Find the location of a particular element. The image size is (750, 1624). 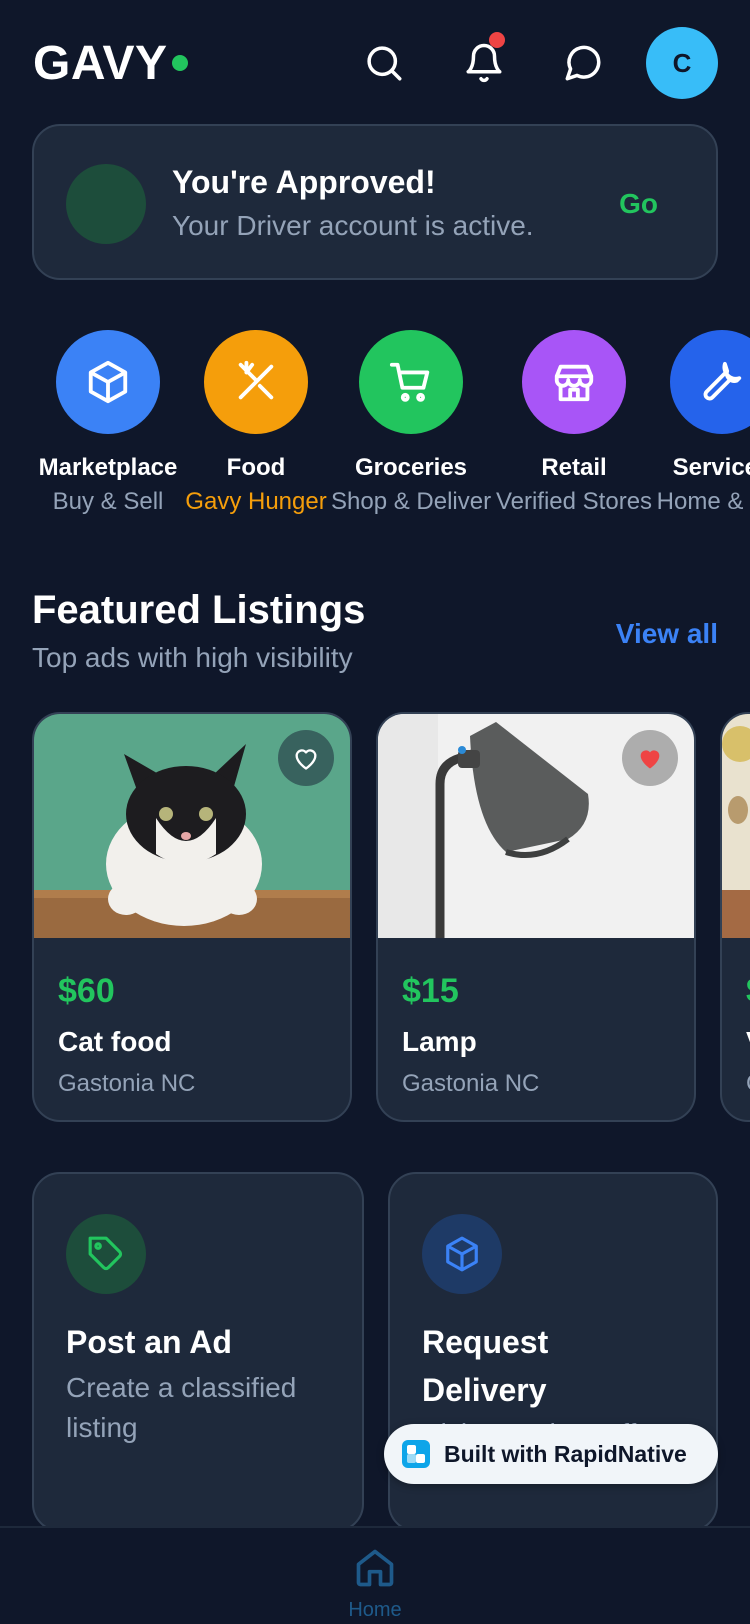

go-button: Go is located at coordinates (638, 204).